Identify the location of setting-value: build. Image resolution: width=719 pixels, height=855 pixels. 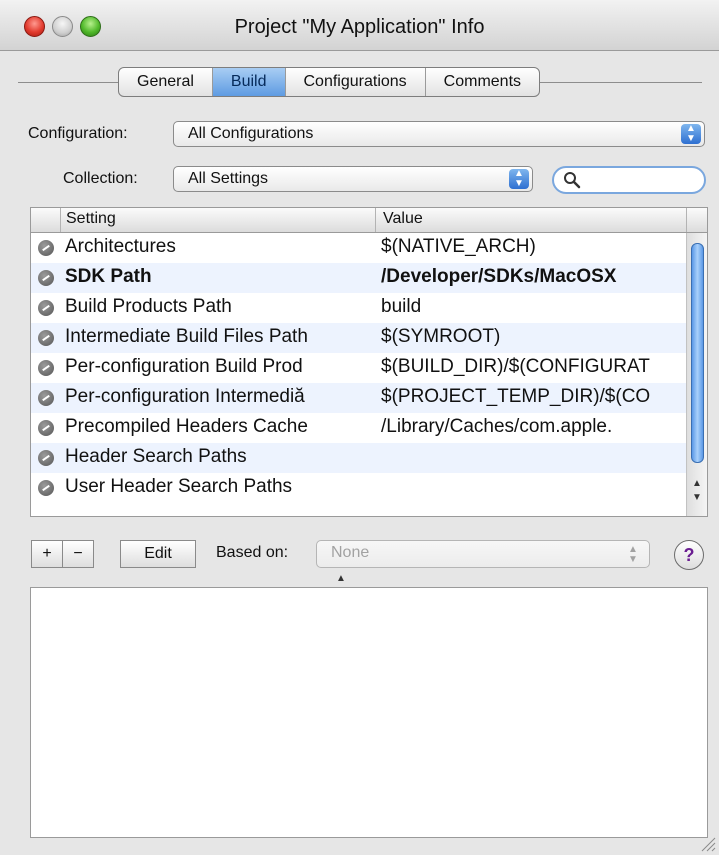
(401, 306).